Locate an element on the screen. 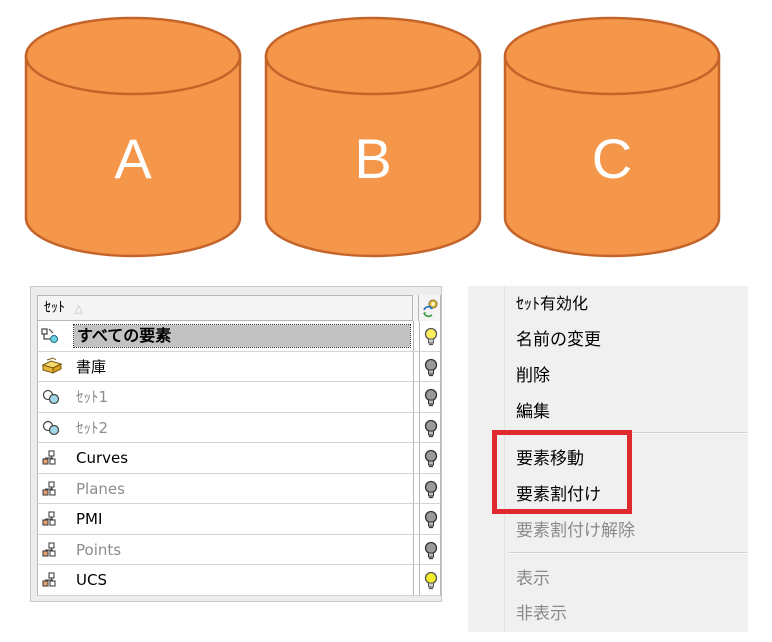  cylinder-b: B is located at coordinates (373, 131).